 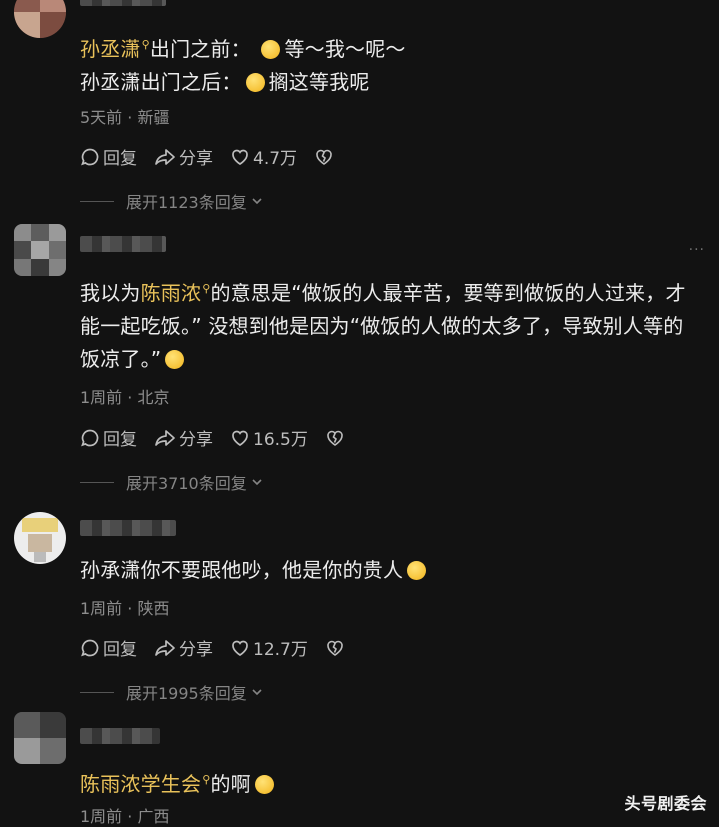 I want to click on comment-actions: 回复 分享 16.5万, so click(x=222, y=437).